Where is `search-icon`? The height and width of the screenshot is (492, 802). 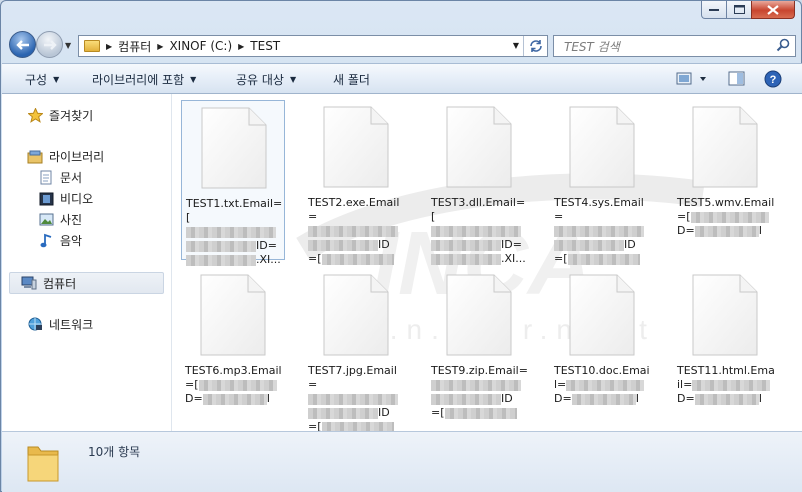
search-icon is located at coordinates (783, 45).